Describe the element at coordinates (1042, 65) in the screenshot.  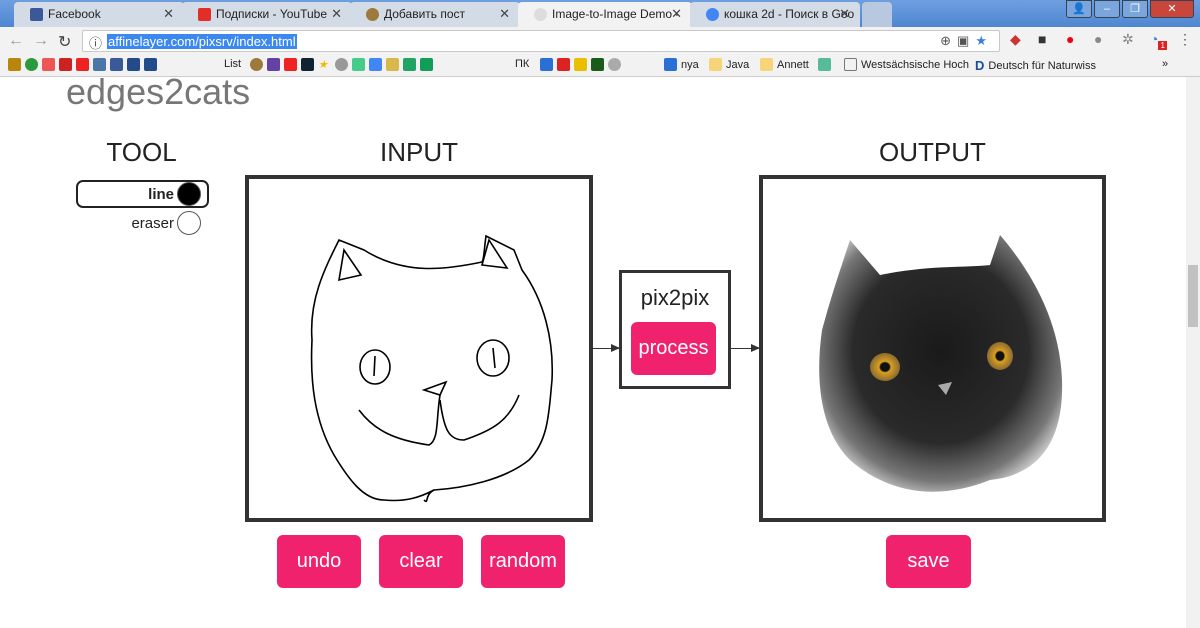
I see `bookmark-label: Deutsch für Naturwiss` at that location.